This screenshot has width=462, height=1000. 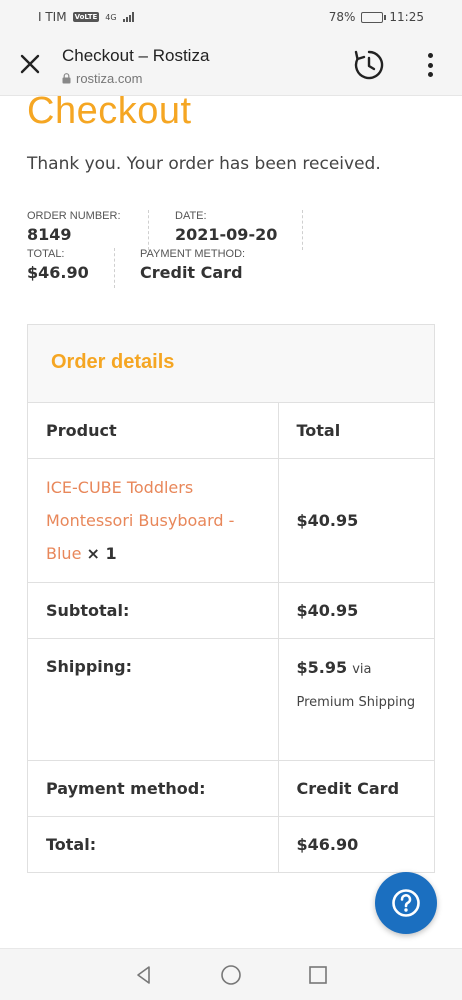 I want to click on browser-toolbar: Checkout – Rostiza rostiza.com, so click(x=231, y=65).